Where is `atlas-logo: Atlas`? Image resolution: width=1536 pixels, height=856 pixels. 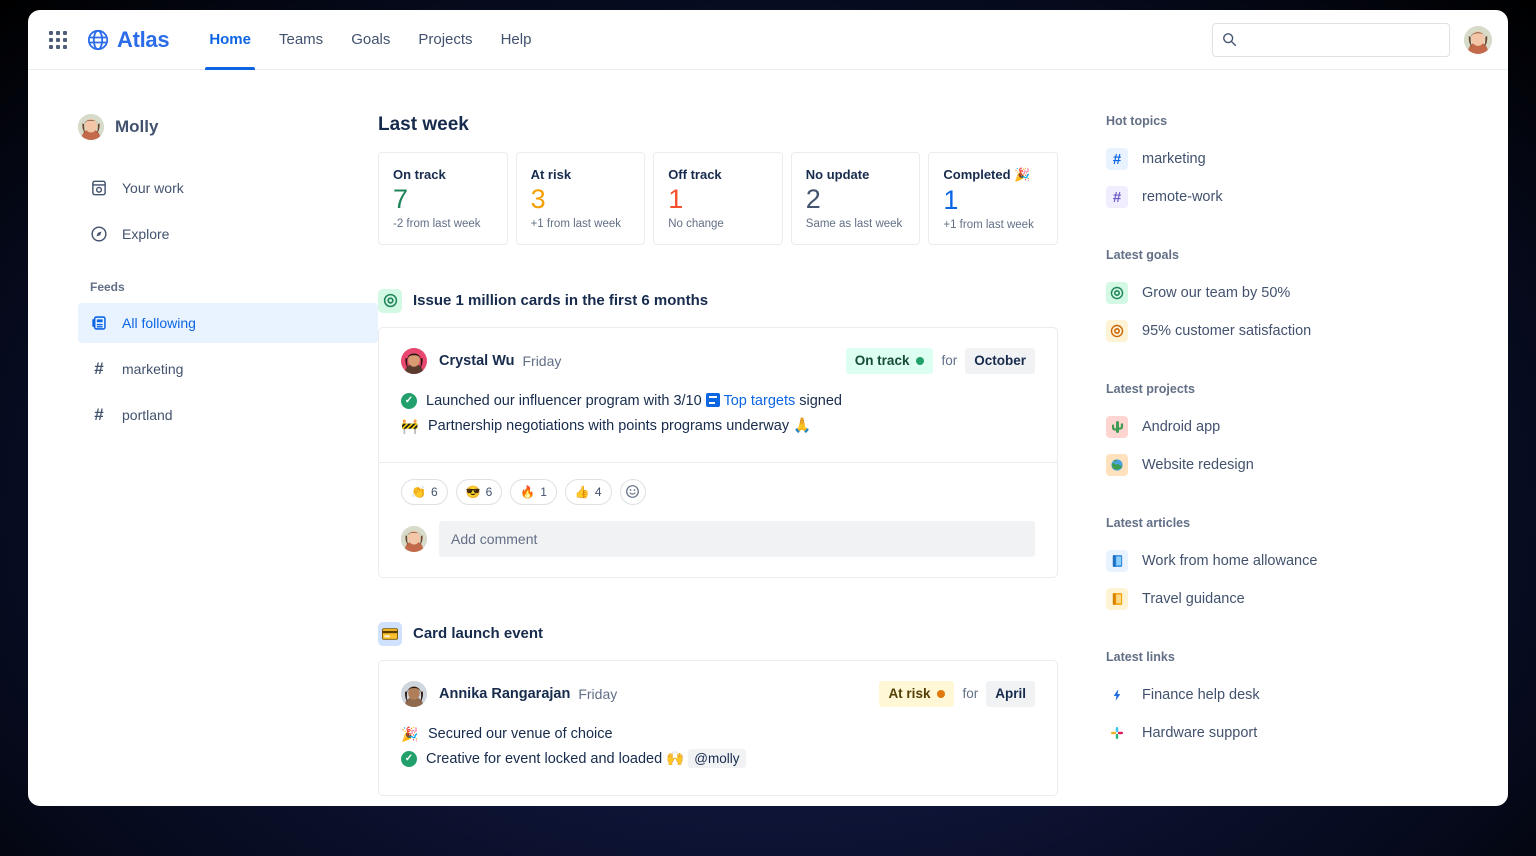 atlas-logo: Atlas is located at coordinates (128, 39).